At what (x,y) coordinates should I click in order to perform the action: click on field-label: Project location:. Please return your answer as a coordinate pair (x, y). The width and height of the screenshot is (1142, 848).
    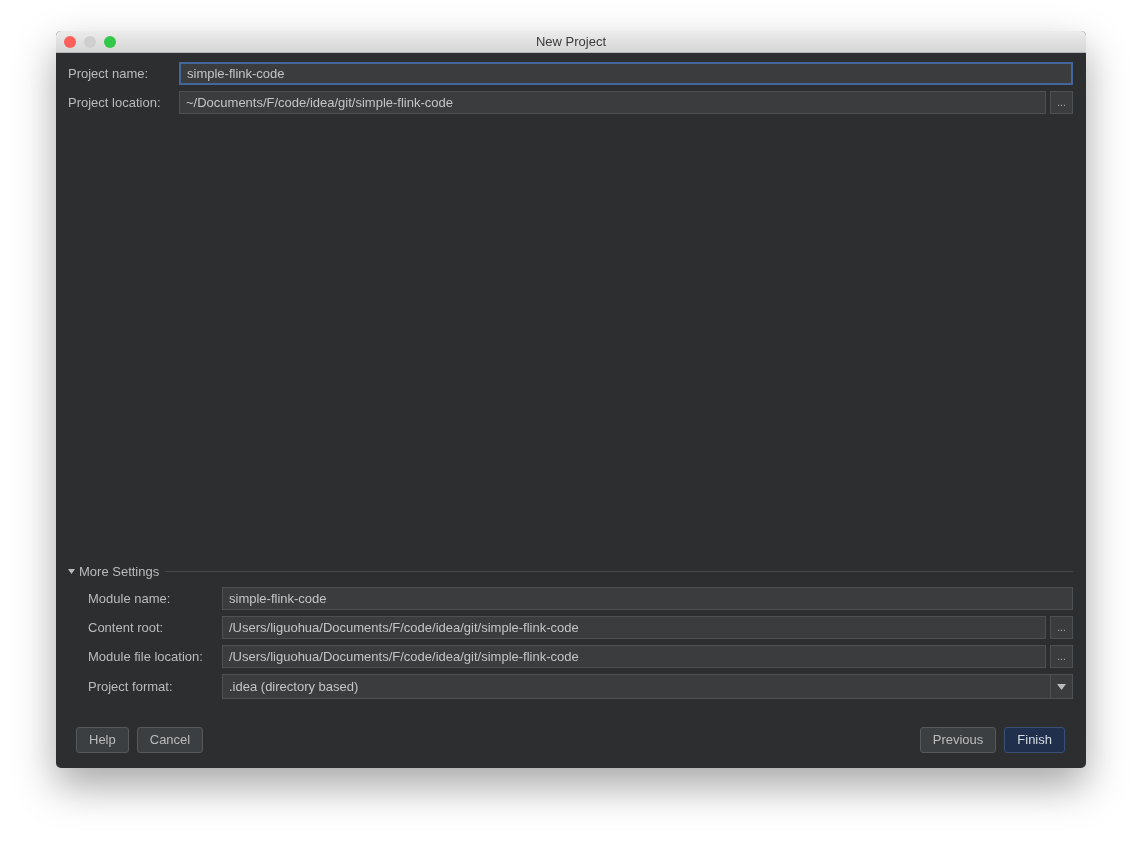
    Looking at the image, I should click on (115, 102).